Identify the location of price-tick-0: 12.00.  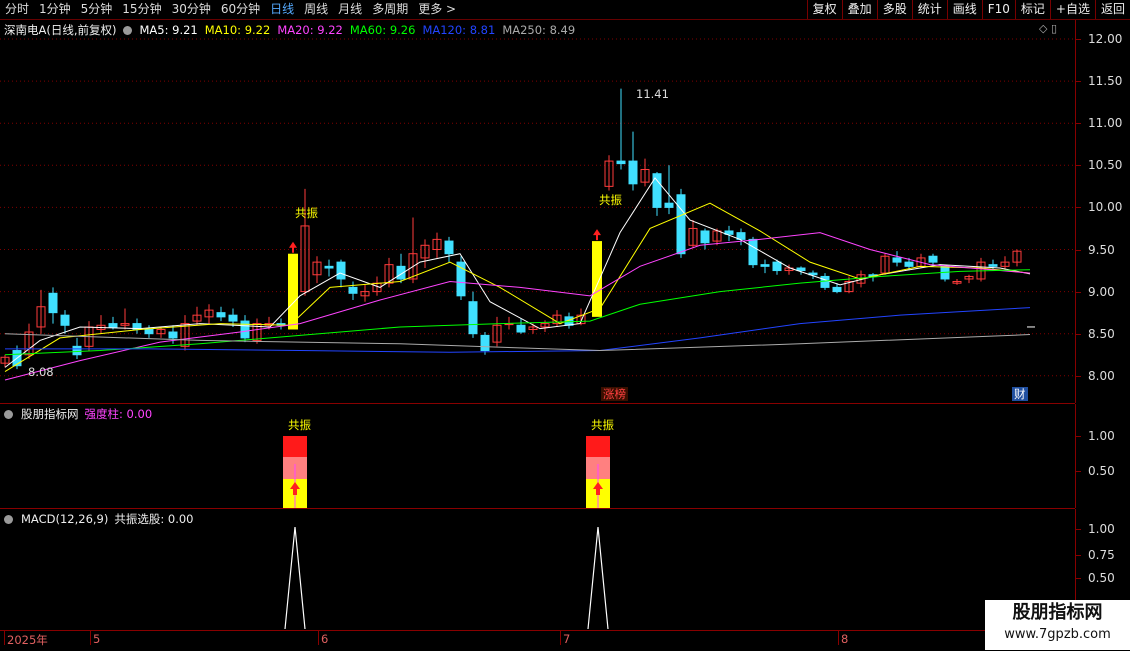
(1105, 39).